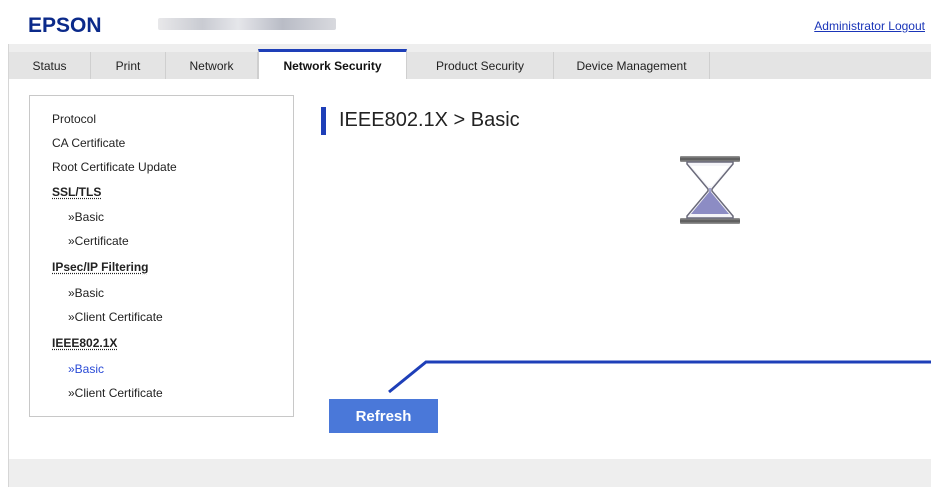  What do you see at coordinates (74, 119) in the screenshot?
I see `sidebar-item-protocol: Protocol` at bounding box center [74, 119].